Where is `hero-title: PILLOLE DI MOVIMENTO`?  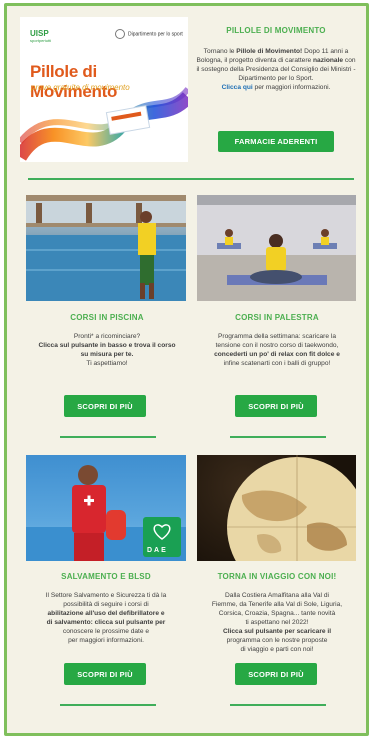 hero-title: PILLOLE DI MOVIMENTO is located at coordinates (276, 30).